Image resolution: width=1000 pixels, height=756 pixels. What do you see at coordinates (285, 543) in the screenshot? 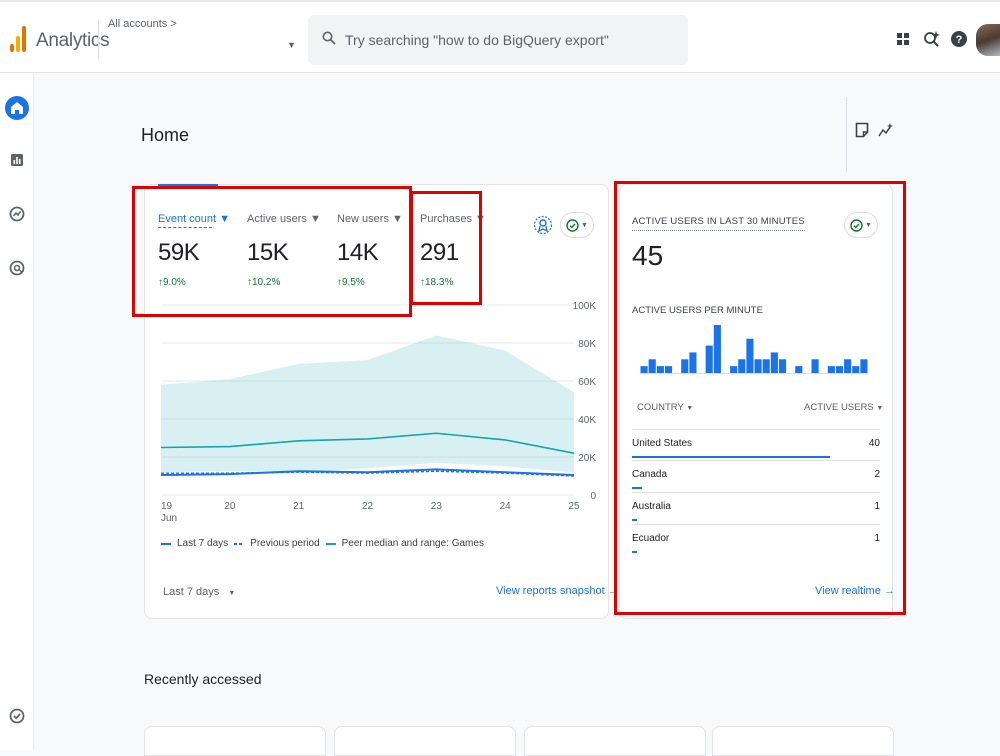
I see `legend-label: Previous period` at bounding box center [285, 543].